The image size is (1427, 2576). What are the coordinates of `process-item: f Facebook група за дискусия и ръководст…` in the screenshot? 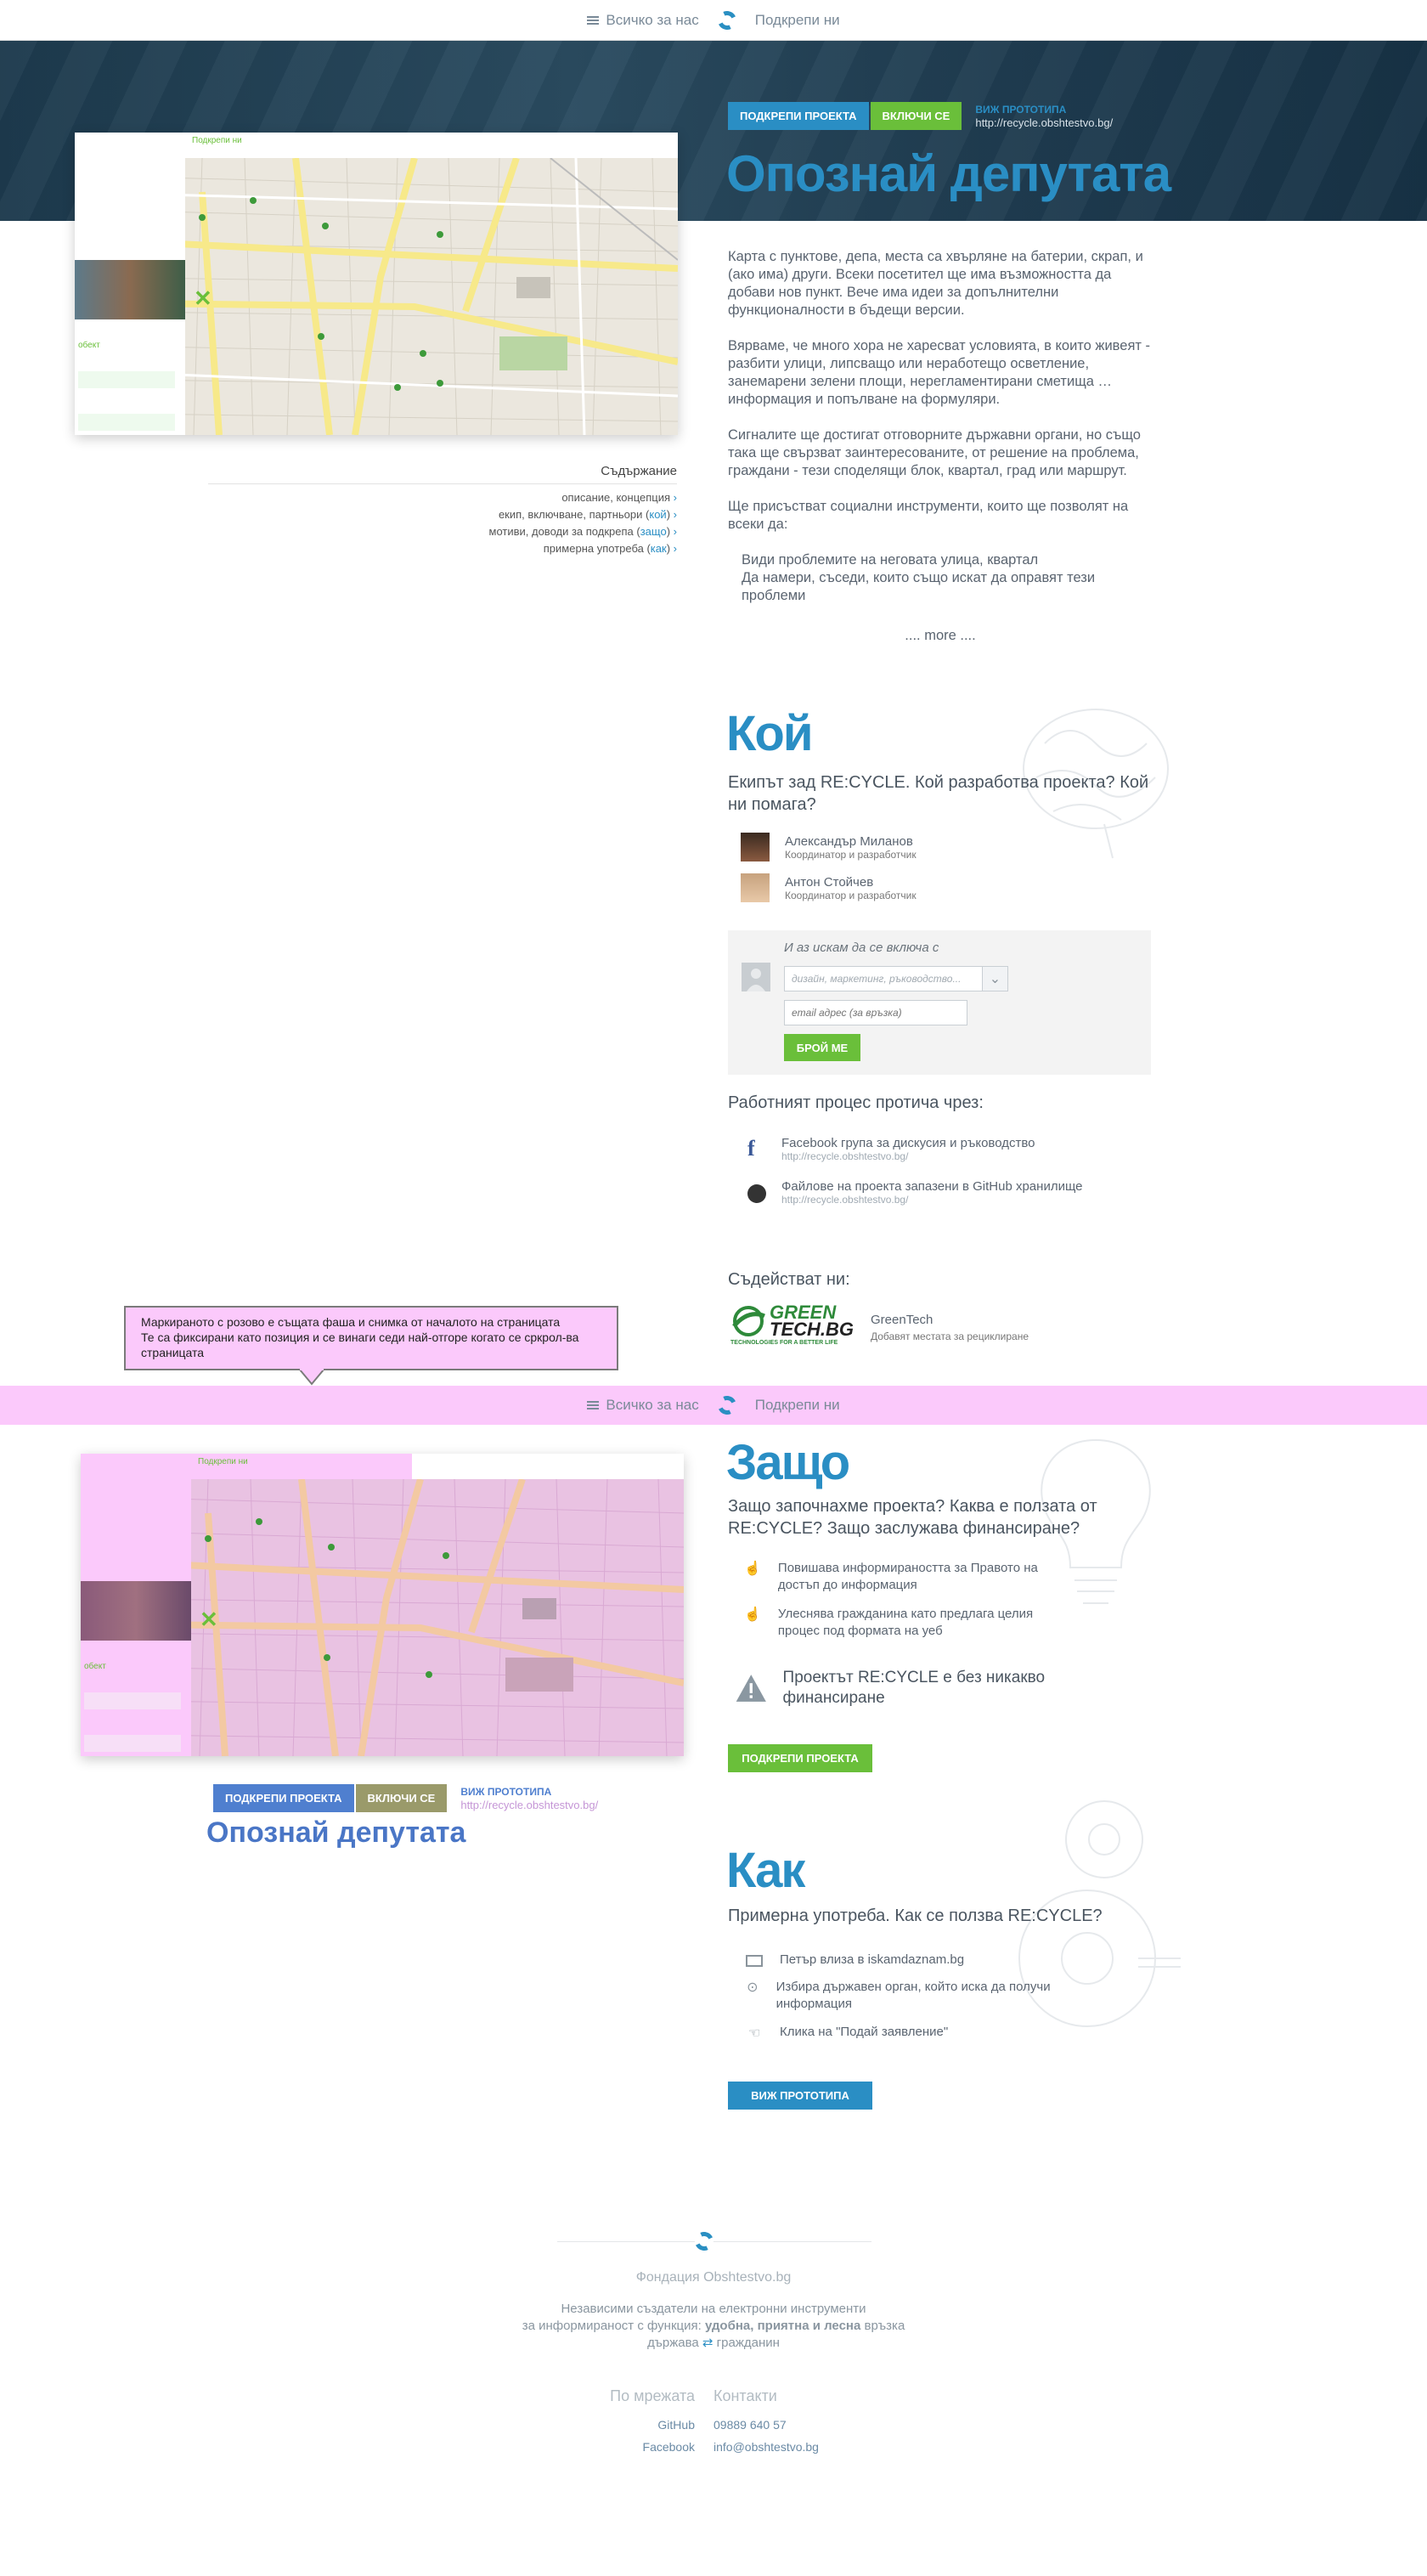 It's located at (915, 1149).